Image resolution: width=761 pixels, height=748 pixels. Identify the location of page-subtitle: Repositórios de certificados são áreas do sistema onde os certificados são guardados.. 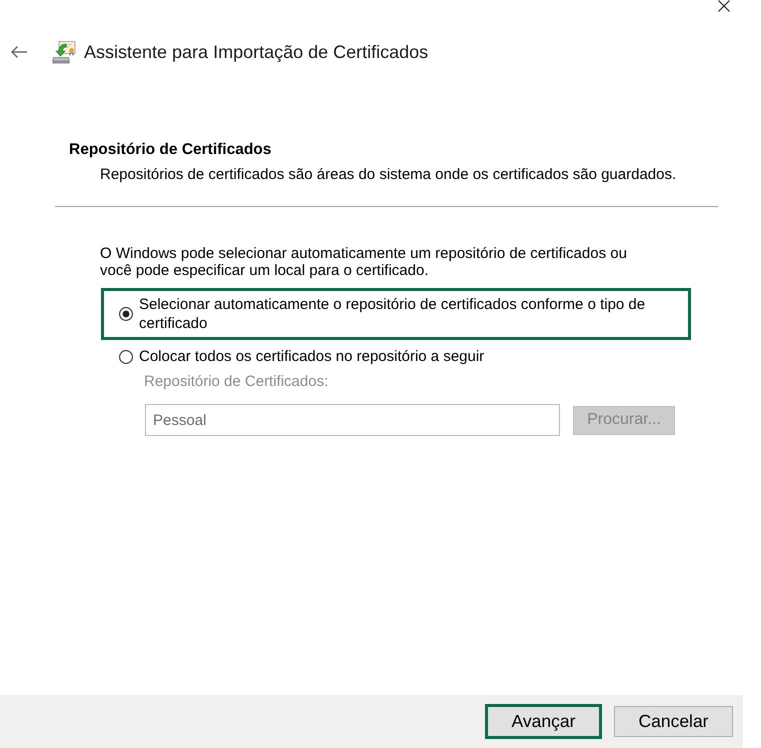
(388, 174).